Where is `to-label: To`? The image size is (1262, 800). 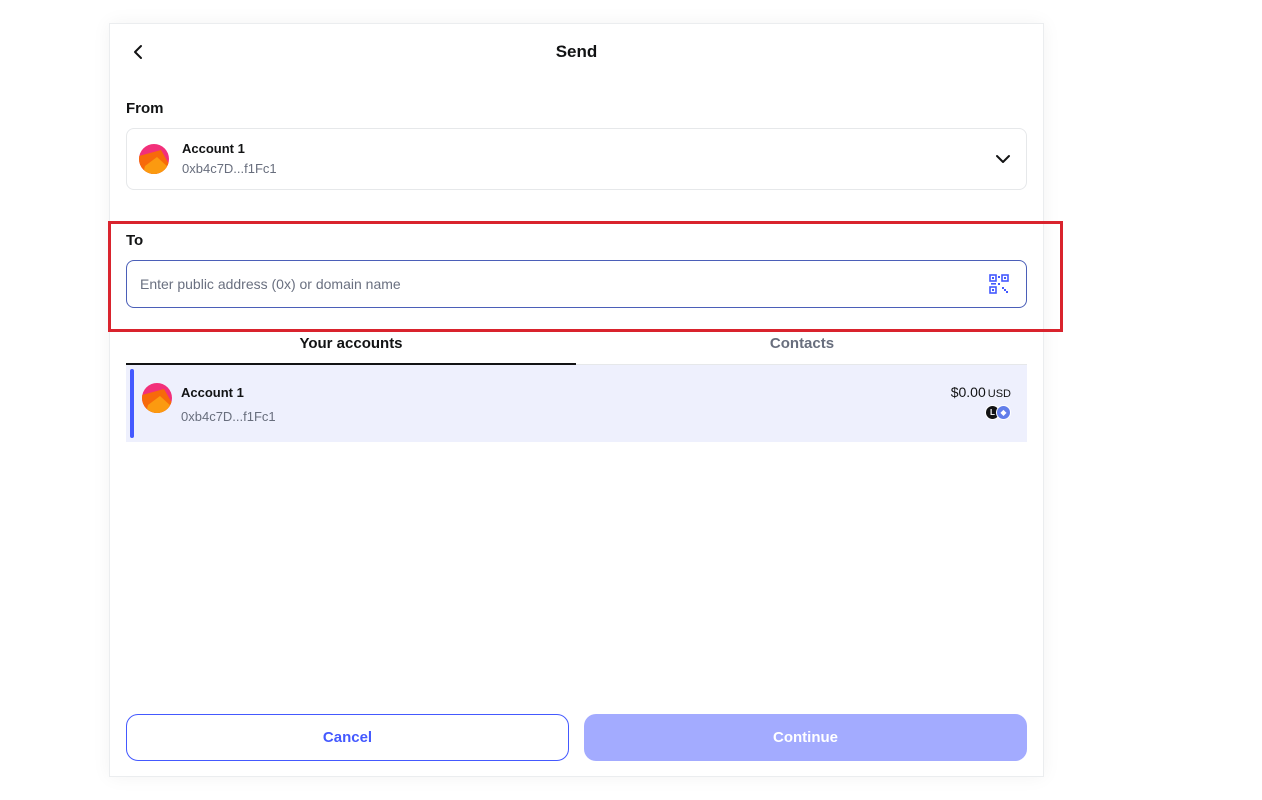
to-label: To is located at coordinates (135, 240).